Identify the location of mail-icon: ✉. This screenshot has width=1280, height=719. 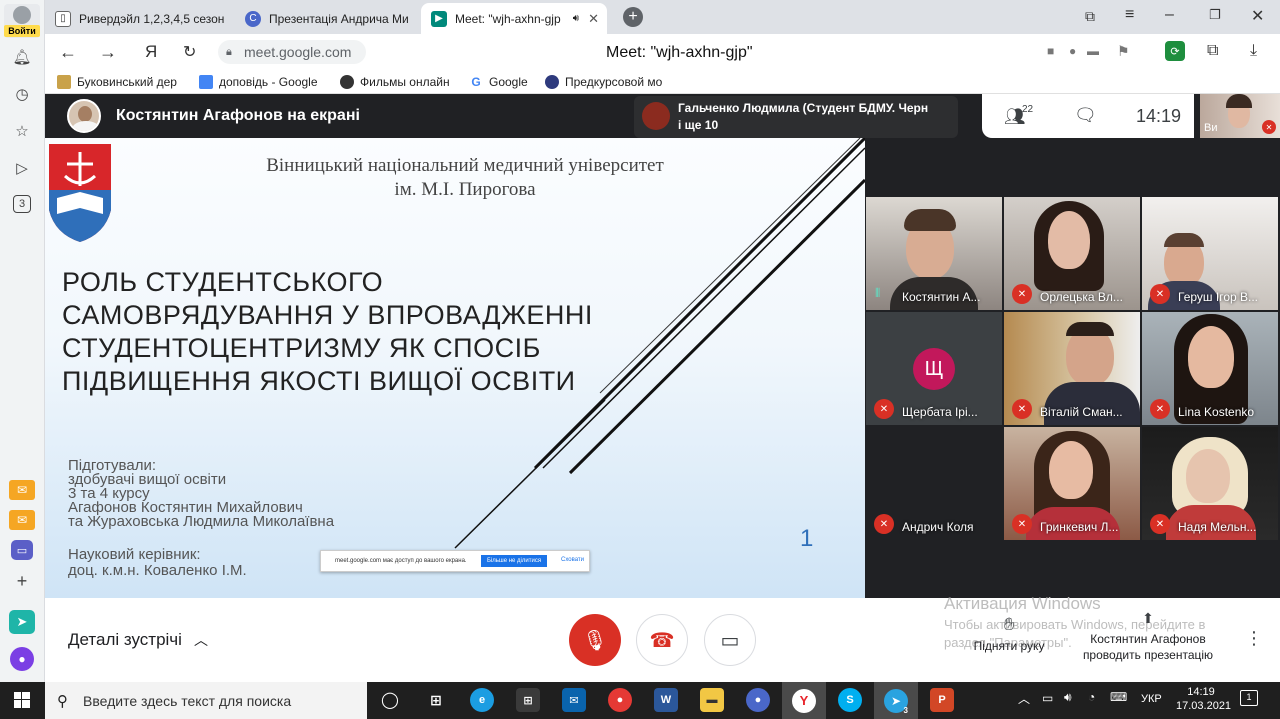
(22, 490).